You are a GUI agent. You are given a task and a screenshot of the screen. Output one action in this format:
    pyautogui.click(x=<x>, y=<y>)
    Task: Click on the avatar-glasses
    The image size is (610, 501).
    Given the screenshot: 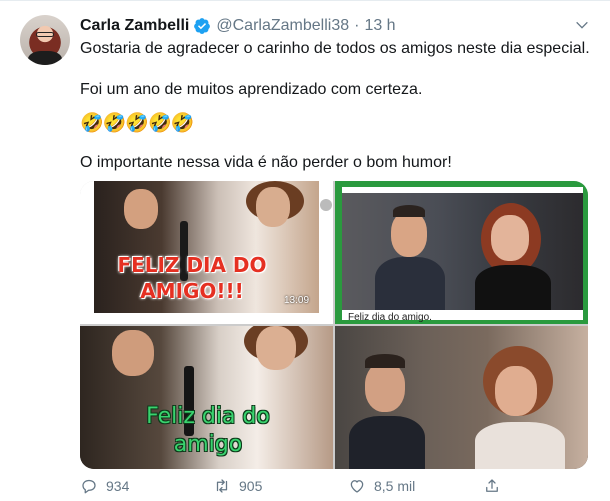 What is the action you would take?
    pyautogui.click(x=45, y=34)
    